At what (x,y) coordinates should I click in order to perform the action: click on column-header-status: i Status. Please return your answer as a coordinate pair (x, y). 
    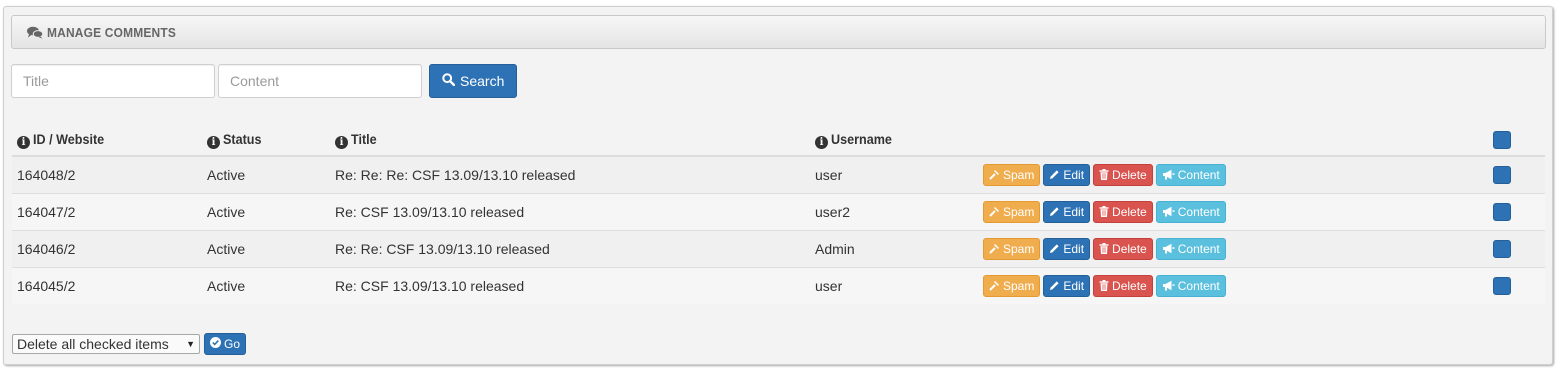
    Looking at the image, I should click on (266, 141).